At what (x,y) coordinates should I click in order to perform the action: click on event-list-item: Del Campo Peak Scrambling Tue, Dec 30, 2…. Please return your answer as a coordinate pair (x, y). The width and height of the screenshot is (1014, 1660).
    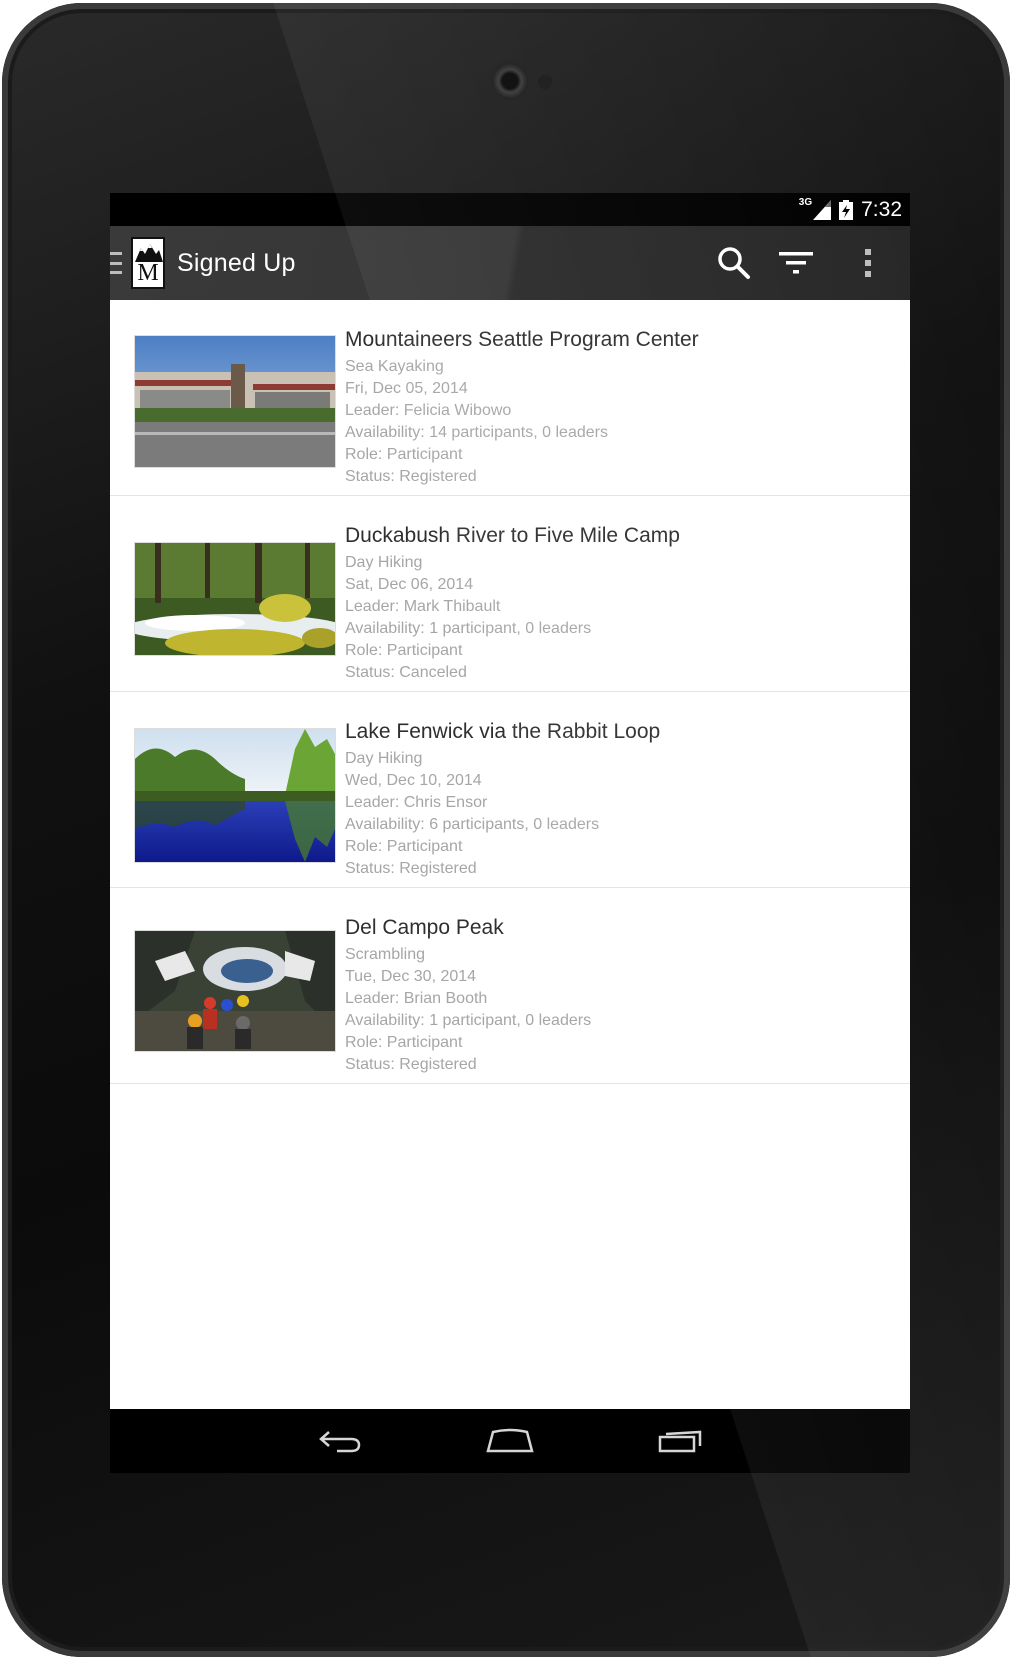
    Looking at the image, I should click on (510, 986).